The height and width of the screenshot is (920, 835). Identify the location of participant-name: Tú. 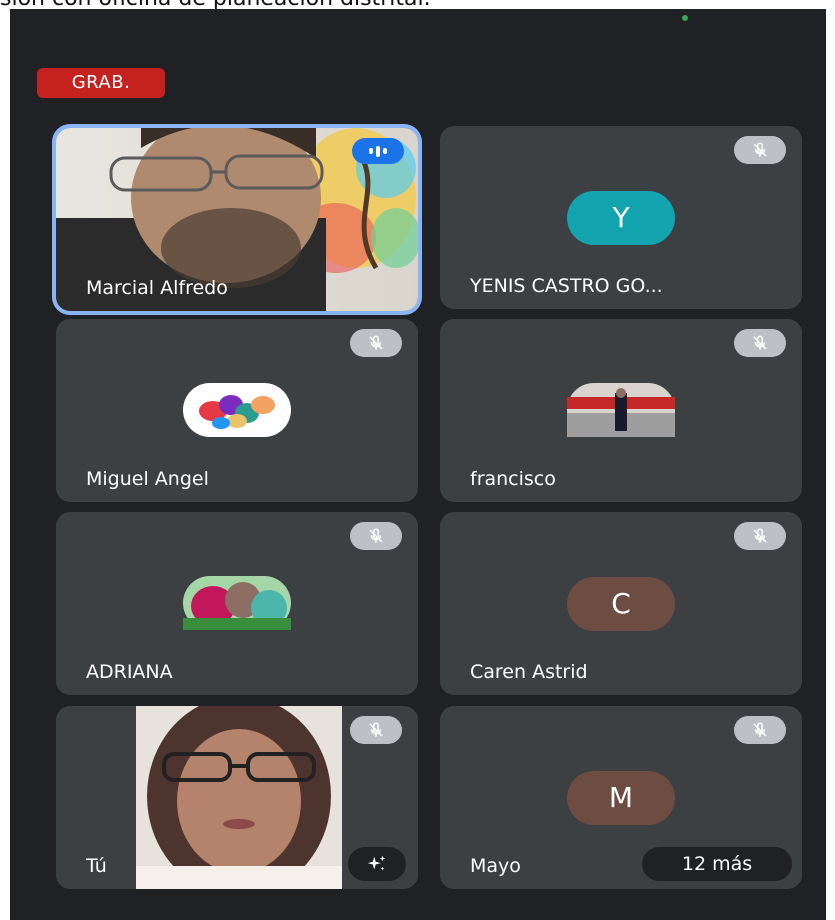
(96, 866).